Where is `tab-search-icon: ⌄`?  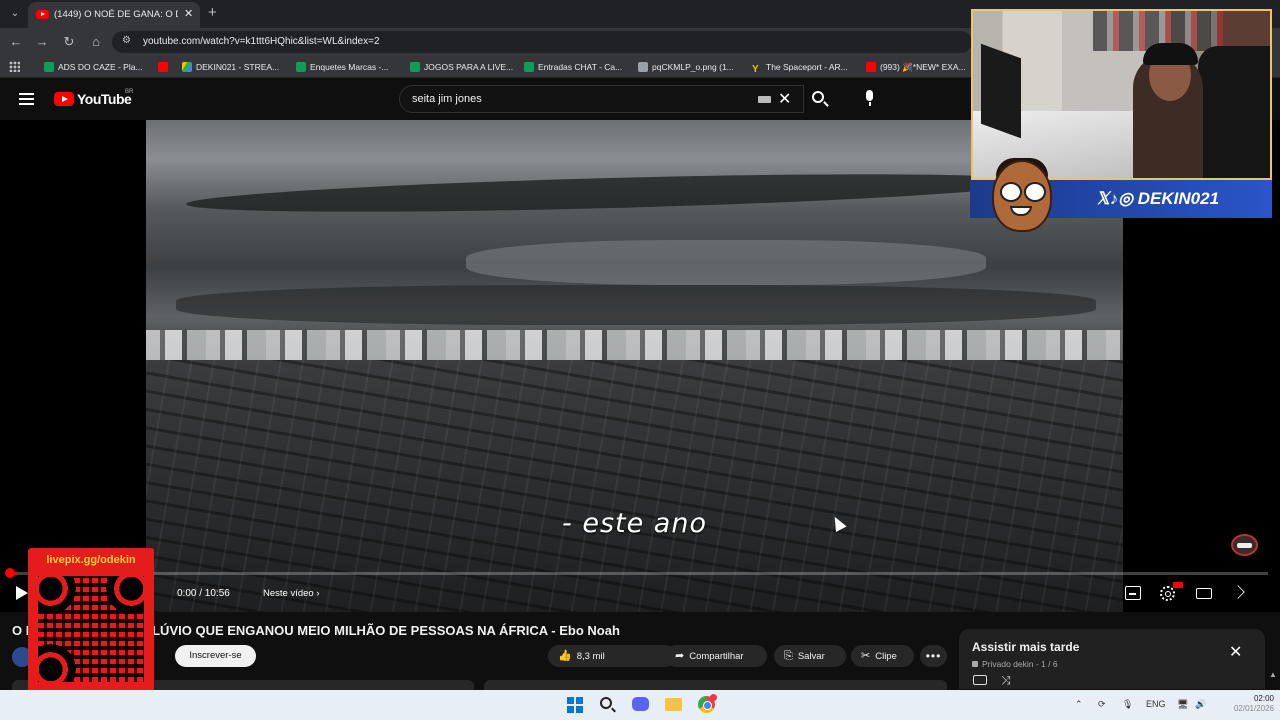 tab-search-icon: ⌄ is located at coordinates (15, 14).